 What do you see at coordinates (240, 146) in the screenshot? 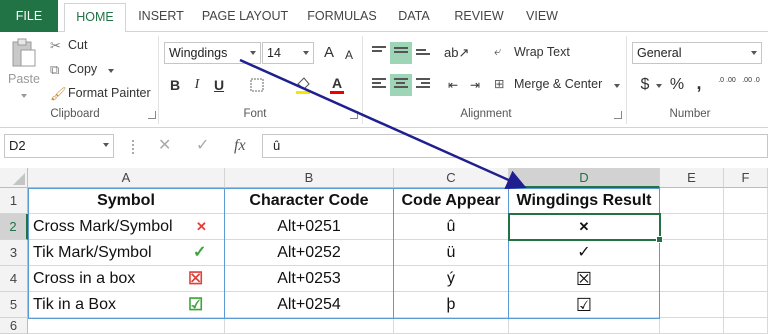
I see `insert-function-button: fx` at bounding box center [240, 146].